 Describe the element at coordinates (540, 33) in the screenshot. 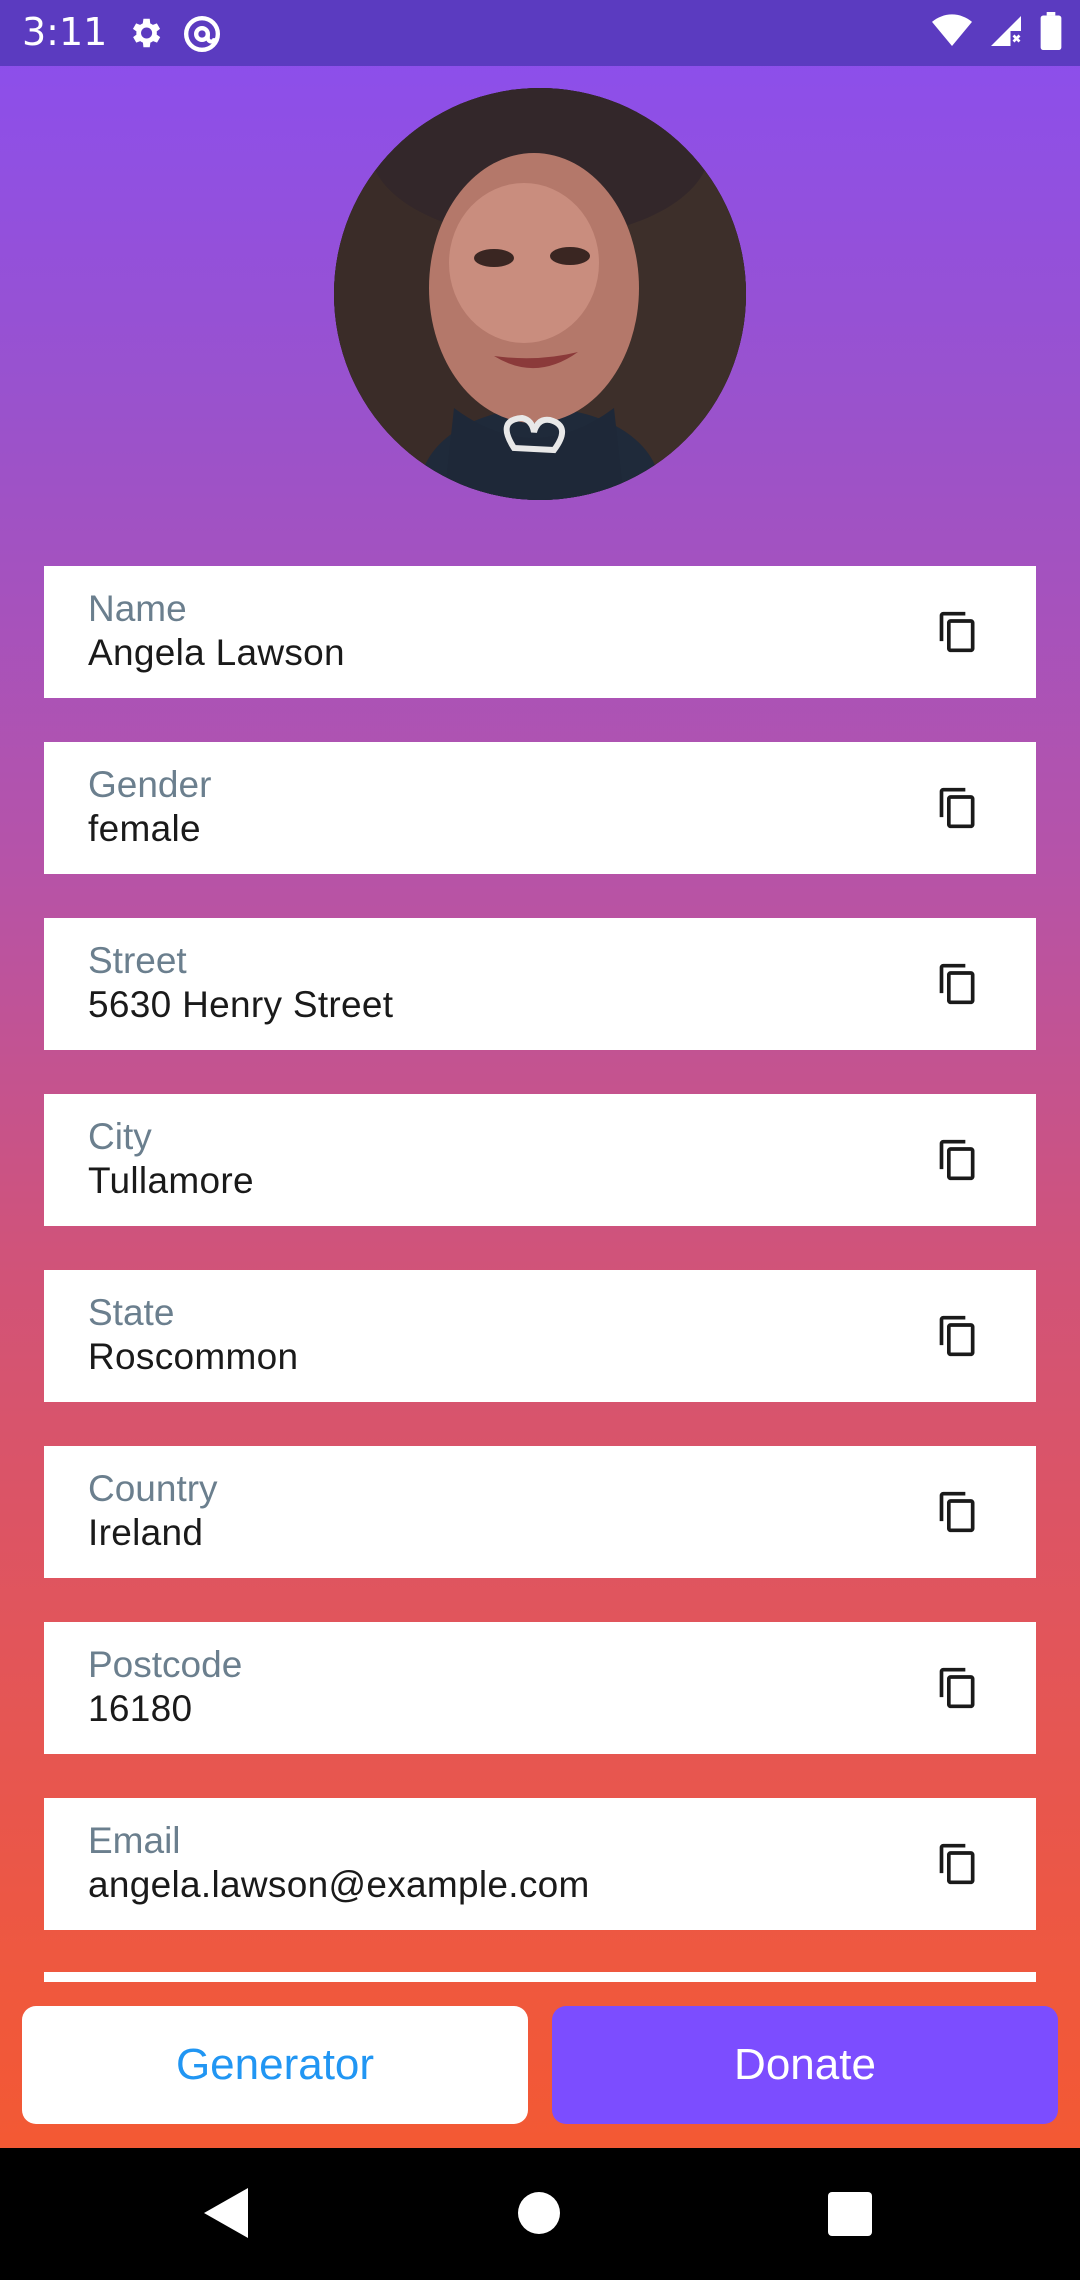

I see `status-bar: 3:11` at that location.